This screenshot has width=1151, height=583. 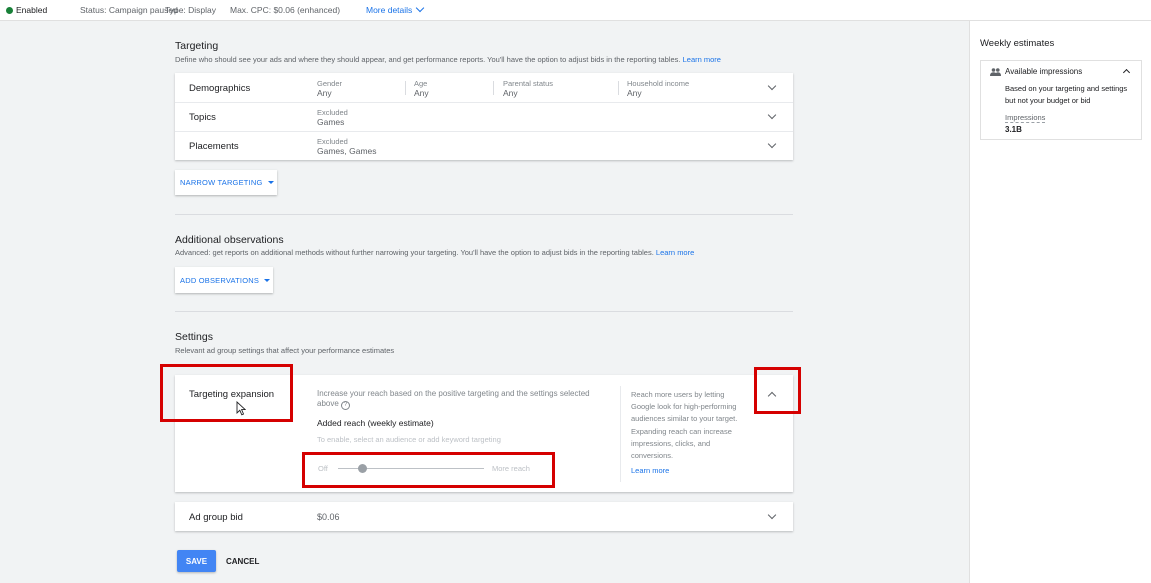 What do you see at coordinates (1025, 118) in the screenshot?
I see `impressions-label: Impressions` at bounding box center [1025, 118].